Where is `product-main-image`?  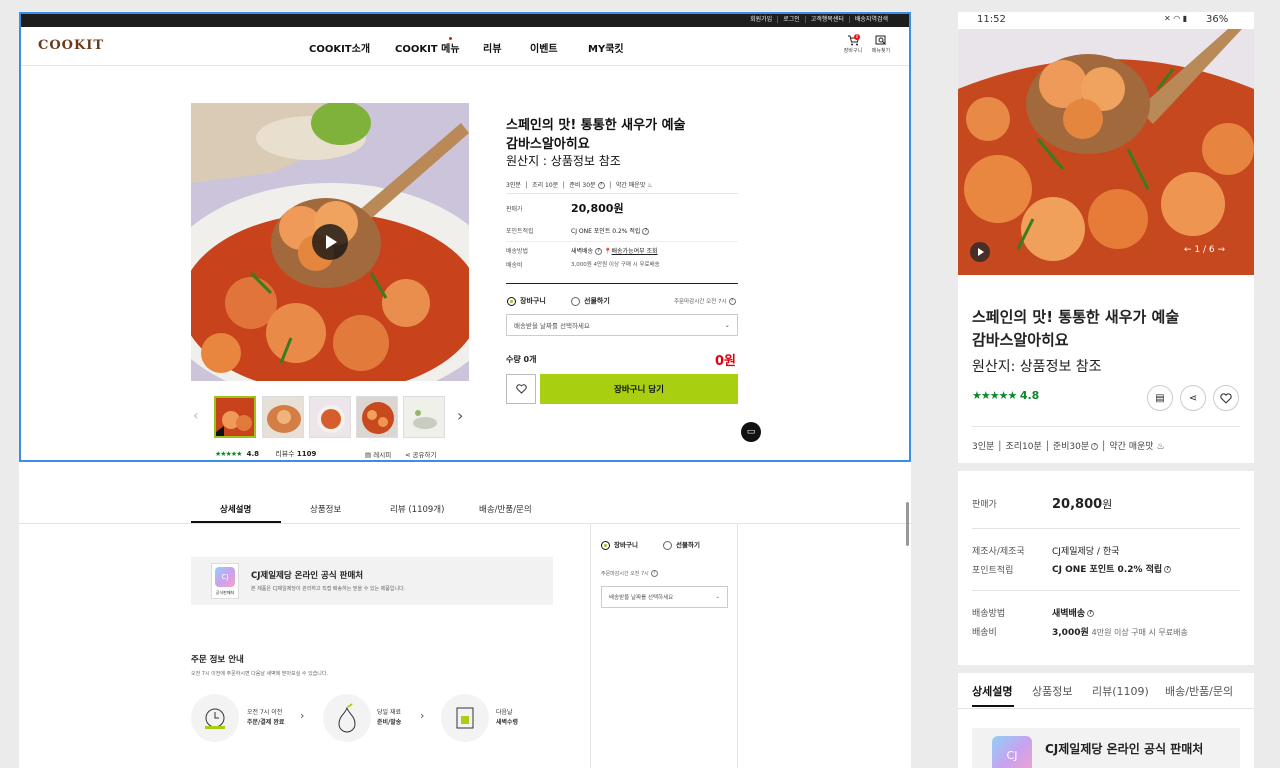
product-main-image is located at coordinates (330, 242).